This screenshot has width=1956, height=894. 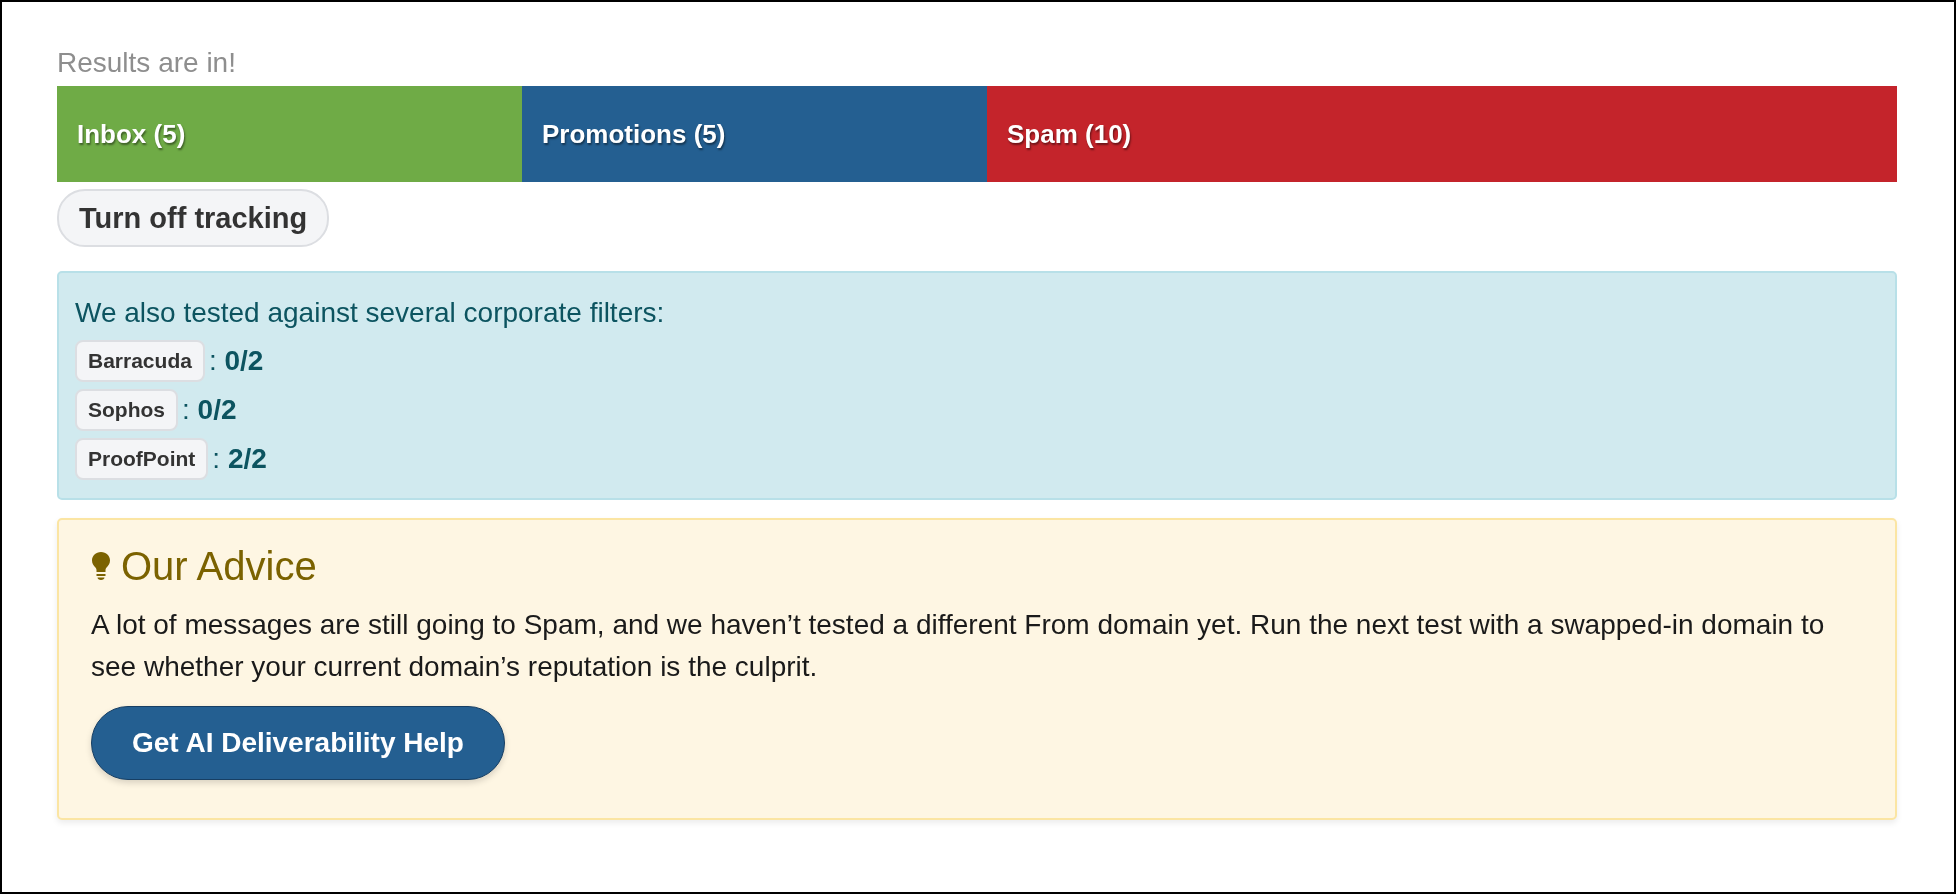 What do you see at coordinates (958, 646) in the screenshot?
I see `advice-text: A lot of messages are still going to Spam, and we haven’t tested a different From domain yet. Run the next test with a swapped-in domain to see whether your current domain’s reputation is the culprit.` at bounding box center [958, 646].